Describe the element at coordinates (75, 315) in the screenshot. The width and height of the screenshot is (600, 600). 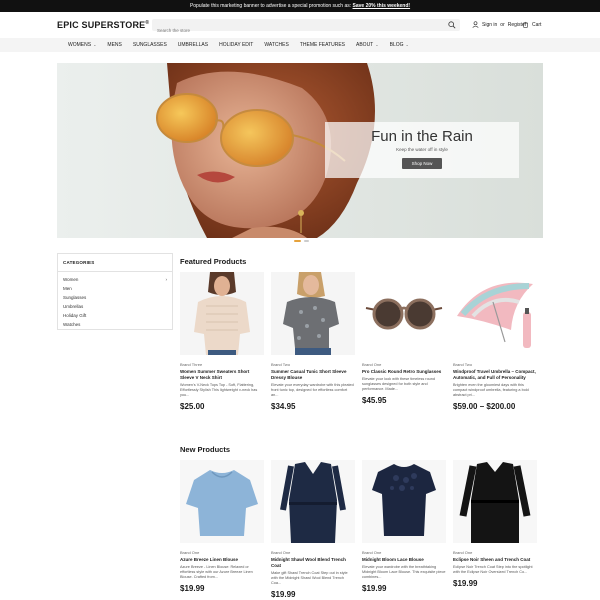
I see `category-label: Holiday Gift` at that location.